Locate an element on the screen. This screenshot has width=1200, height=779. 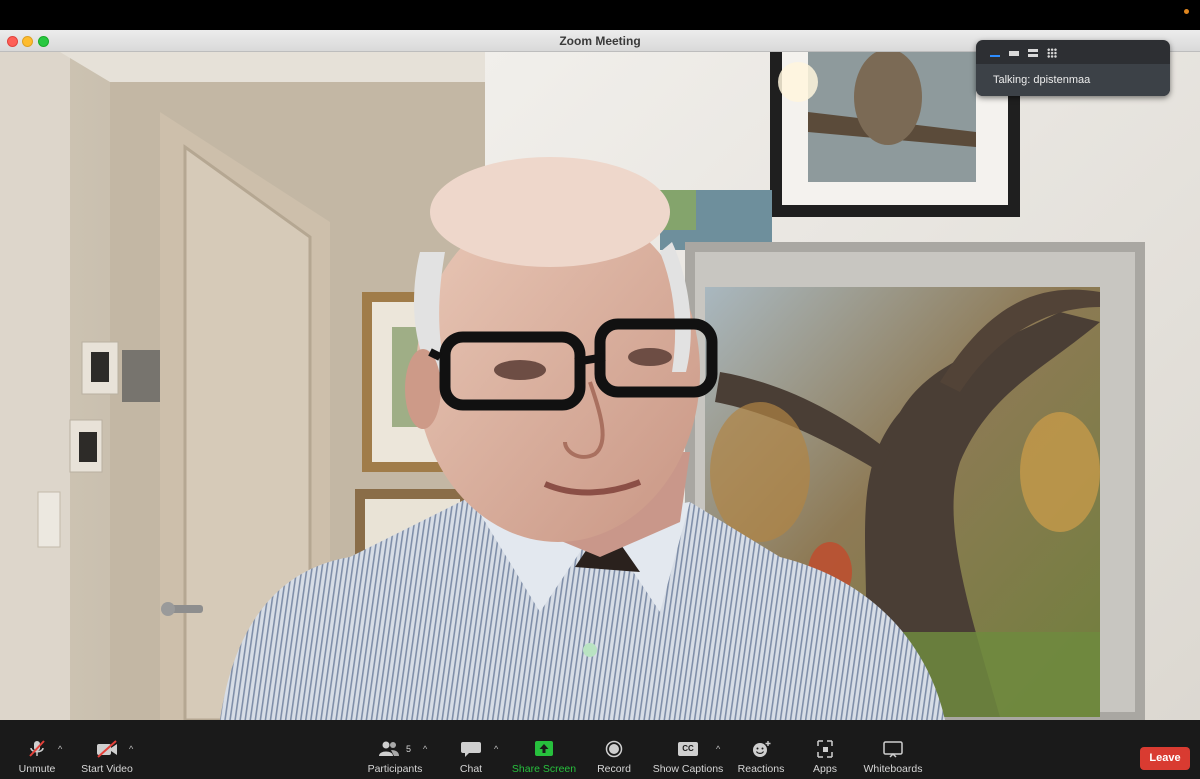
apps-label: Apps is located at coordinates (825, 769).